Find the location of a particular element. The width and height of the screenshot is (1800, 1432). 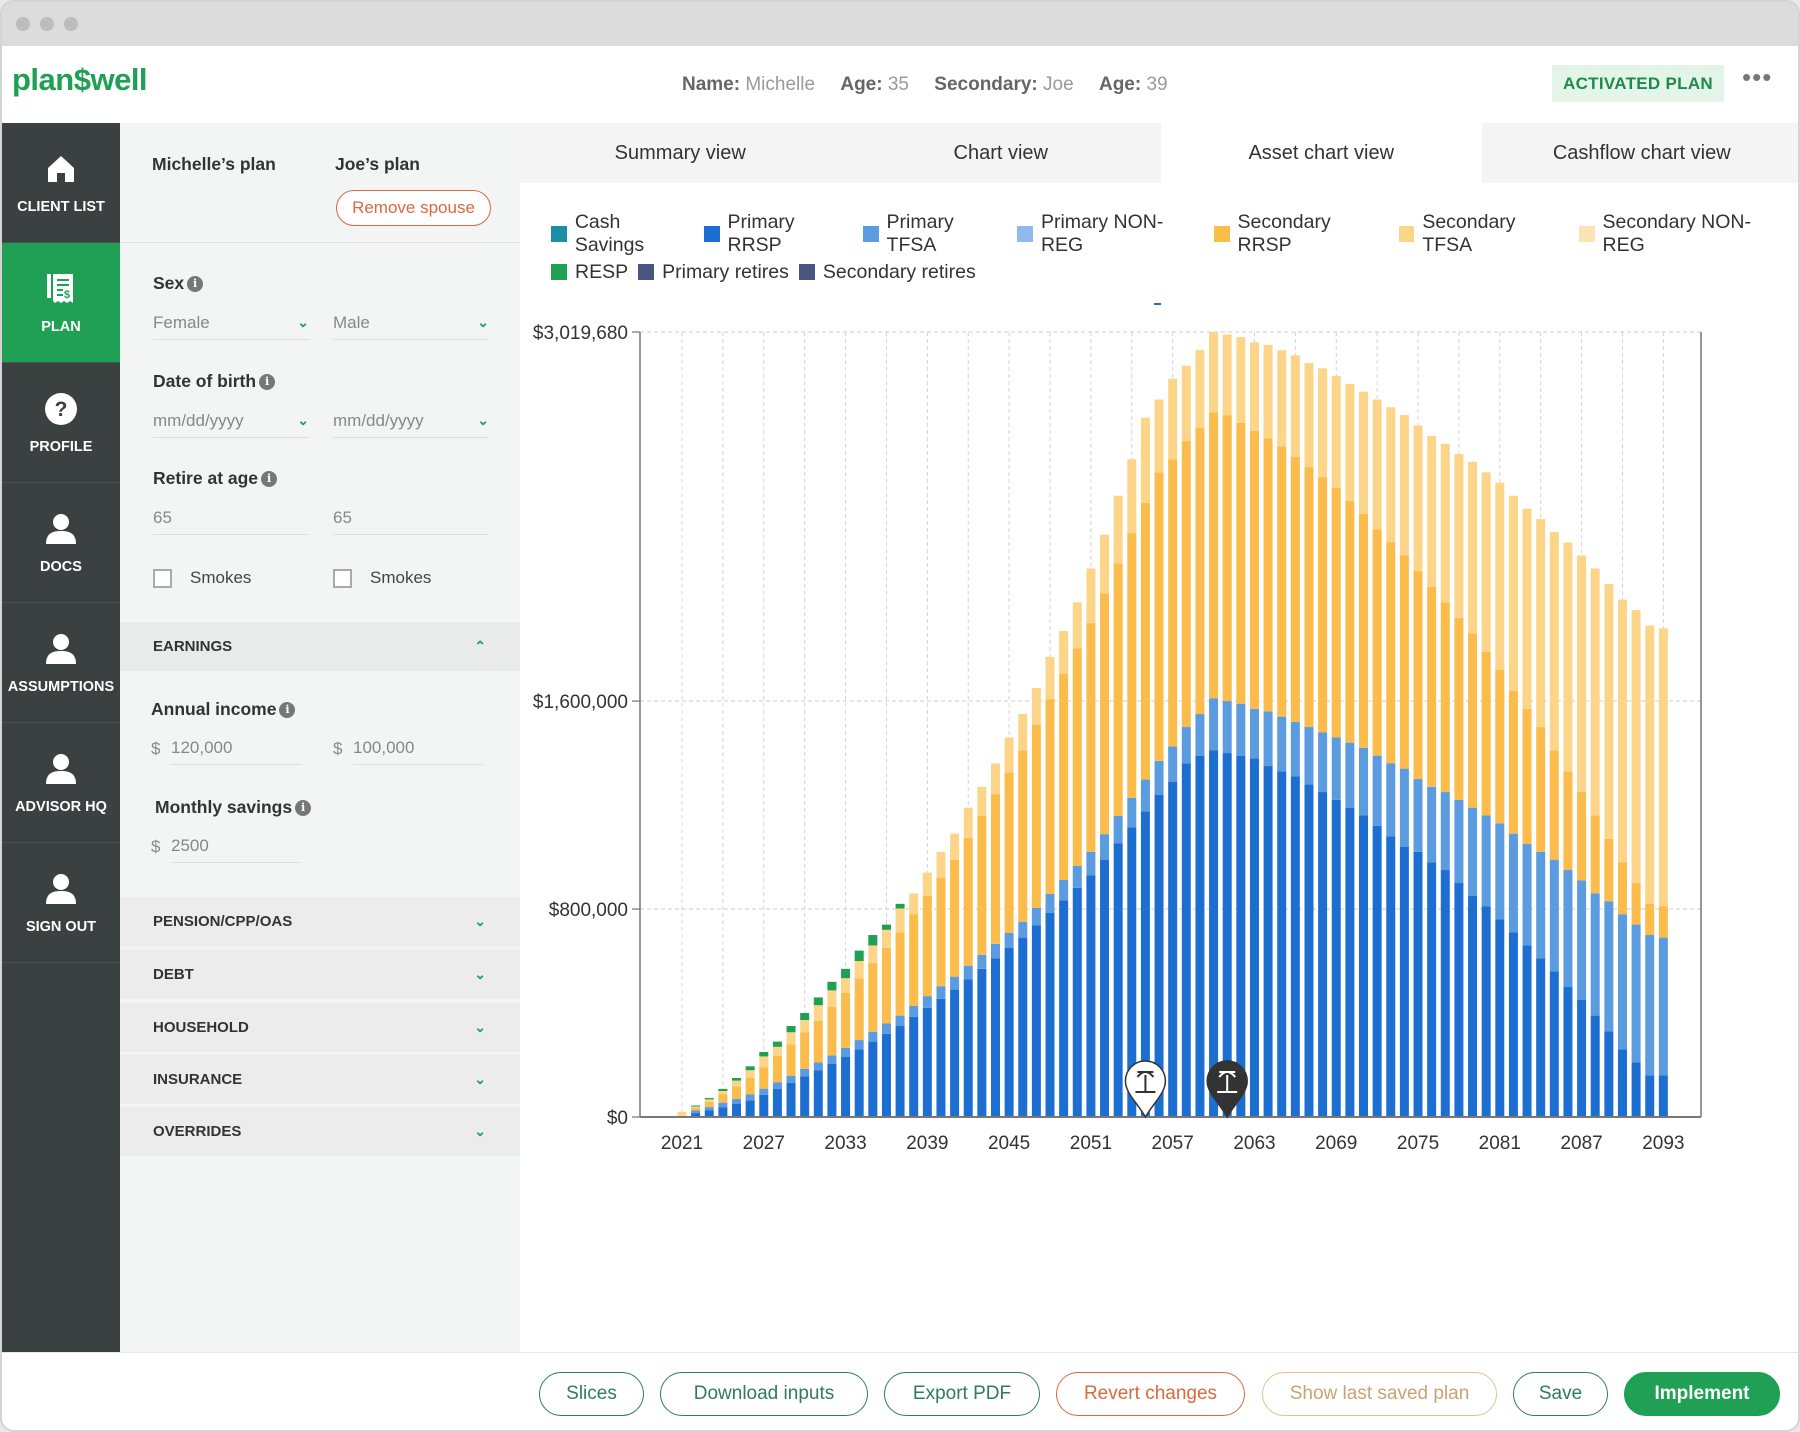

smokes-label: Smokes is located at coordinates (221, 577).